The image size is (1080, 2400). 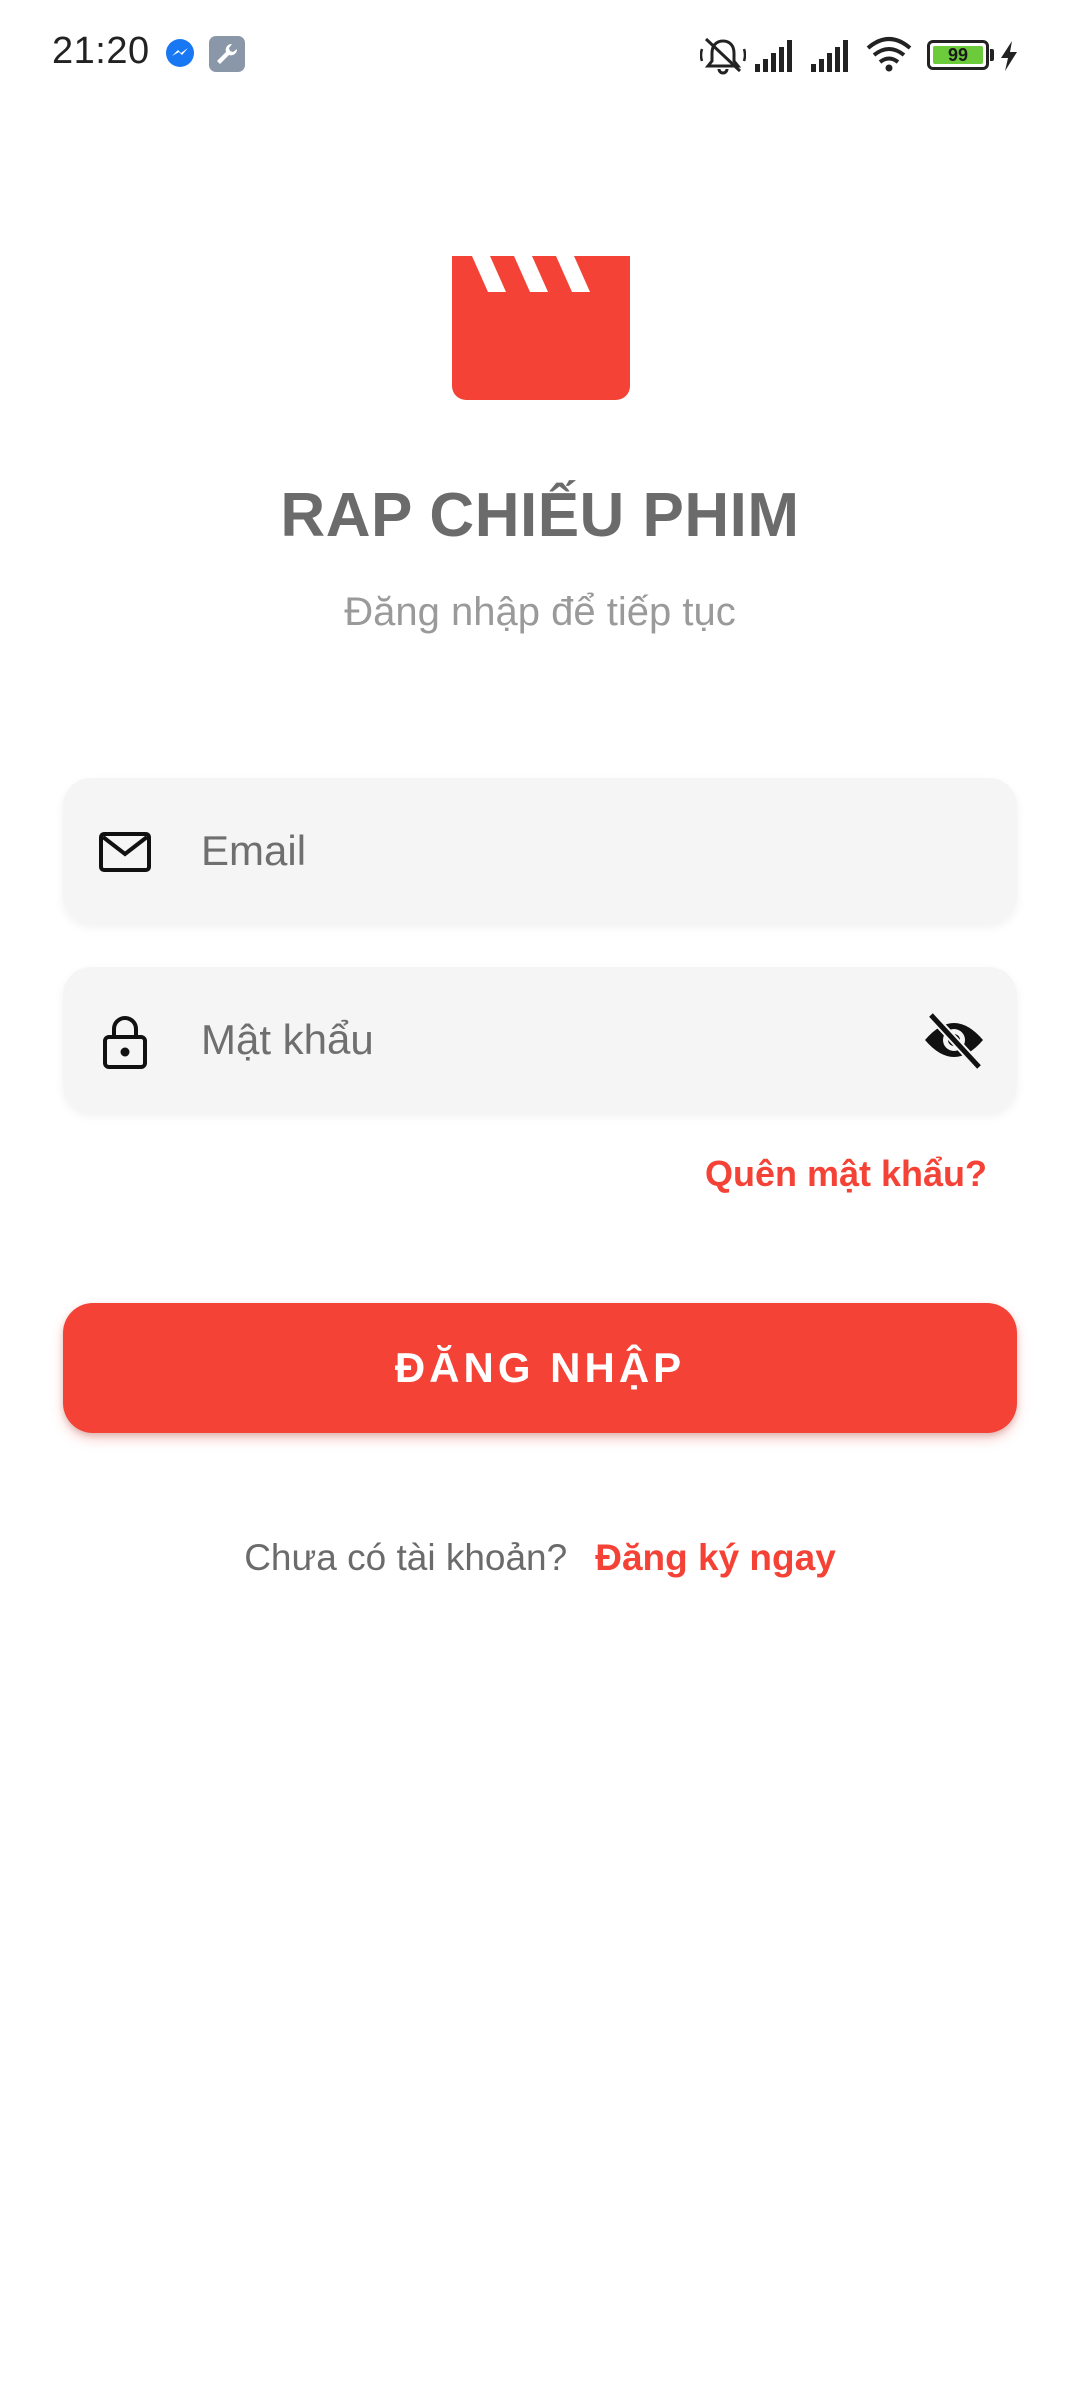 What do you see at coordinates (101, 51) in the screenshot?
I see `status-time: 21:20` at bounding box center [101, 51].